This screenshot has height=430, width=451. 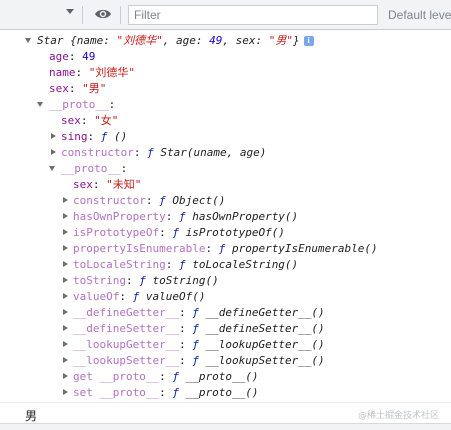 I want to click on console-result-text: 男, so click(x=31, y=416).